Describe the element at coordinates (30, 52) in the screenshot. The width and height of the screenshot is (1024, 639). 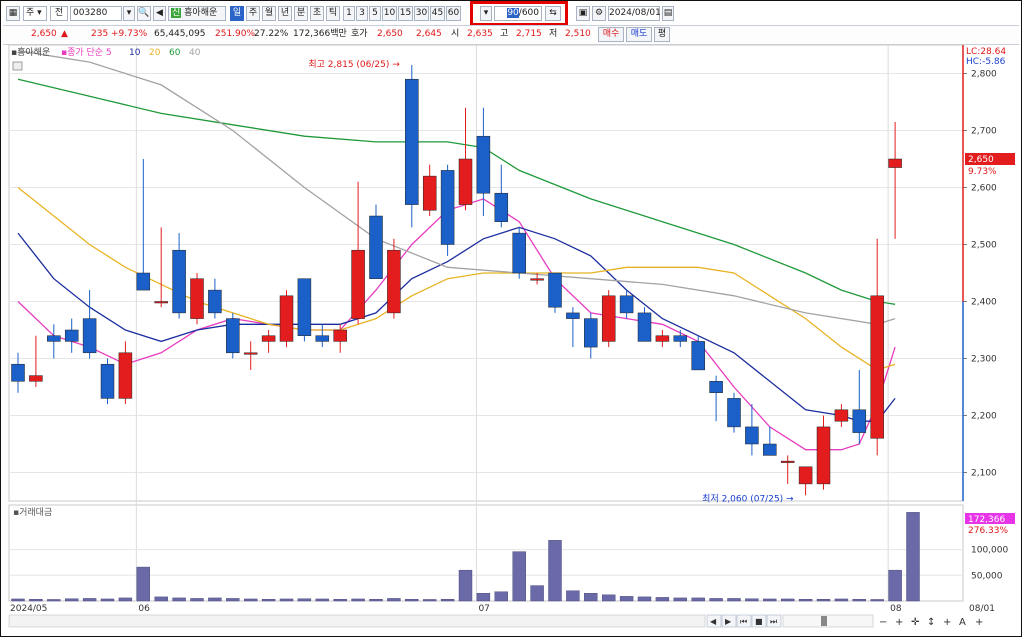
I see `legend-stock: ▪흥아해운` at that location.